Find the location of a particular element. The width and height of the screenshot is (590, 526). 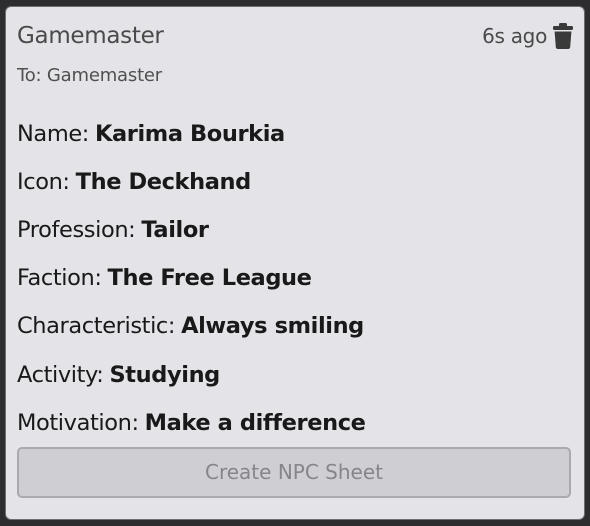

npc-field-name: Name: Karima Bourkia is located at coordinates (295, 134).